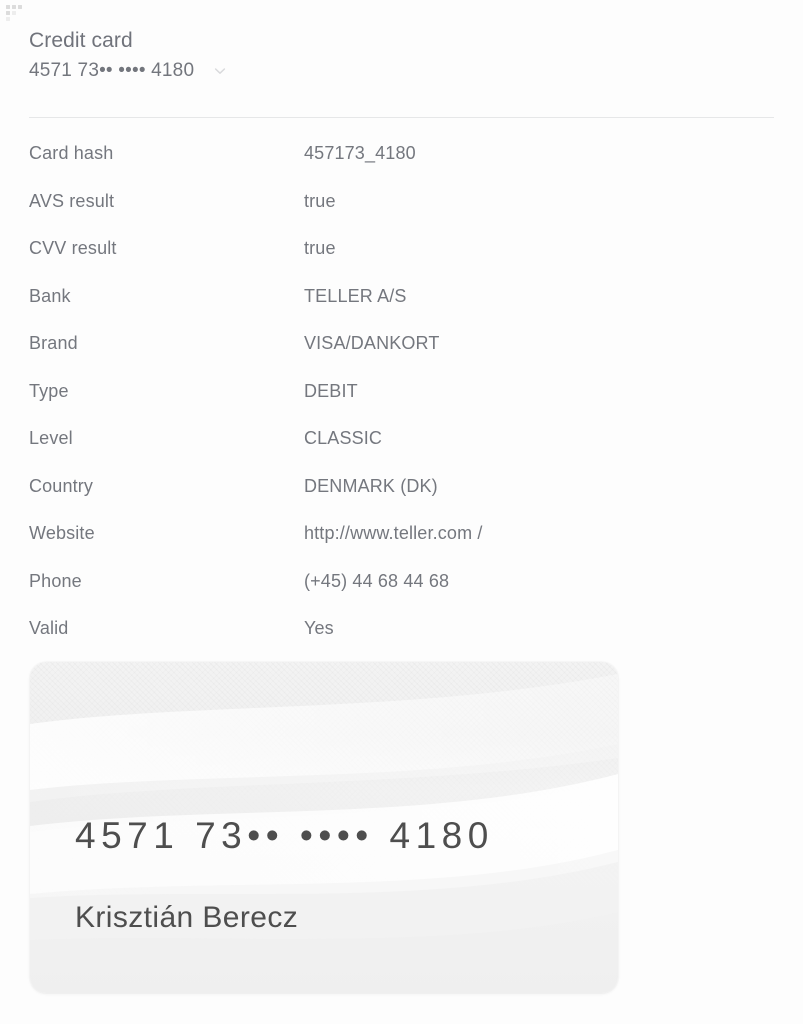 This screenshot has width=803, height=1024. What do you see at coordinates (220, 71) in the screenshot?
I see `chevron-down-icon` at bounding box center [220, 71].